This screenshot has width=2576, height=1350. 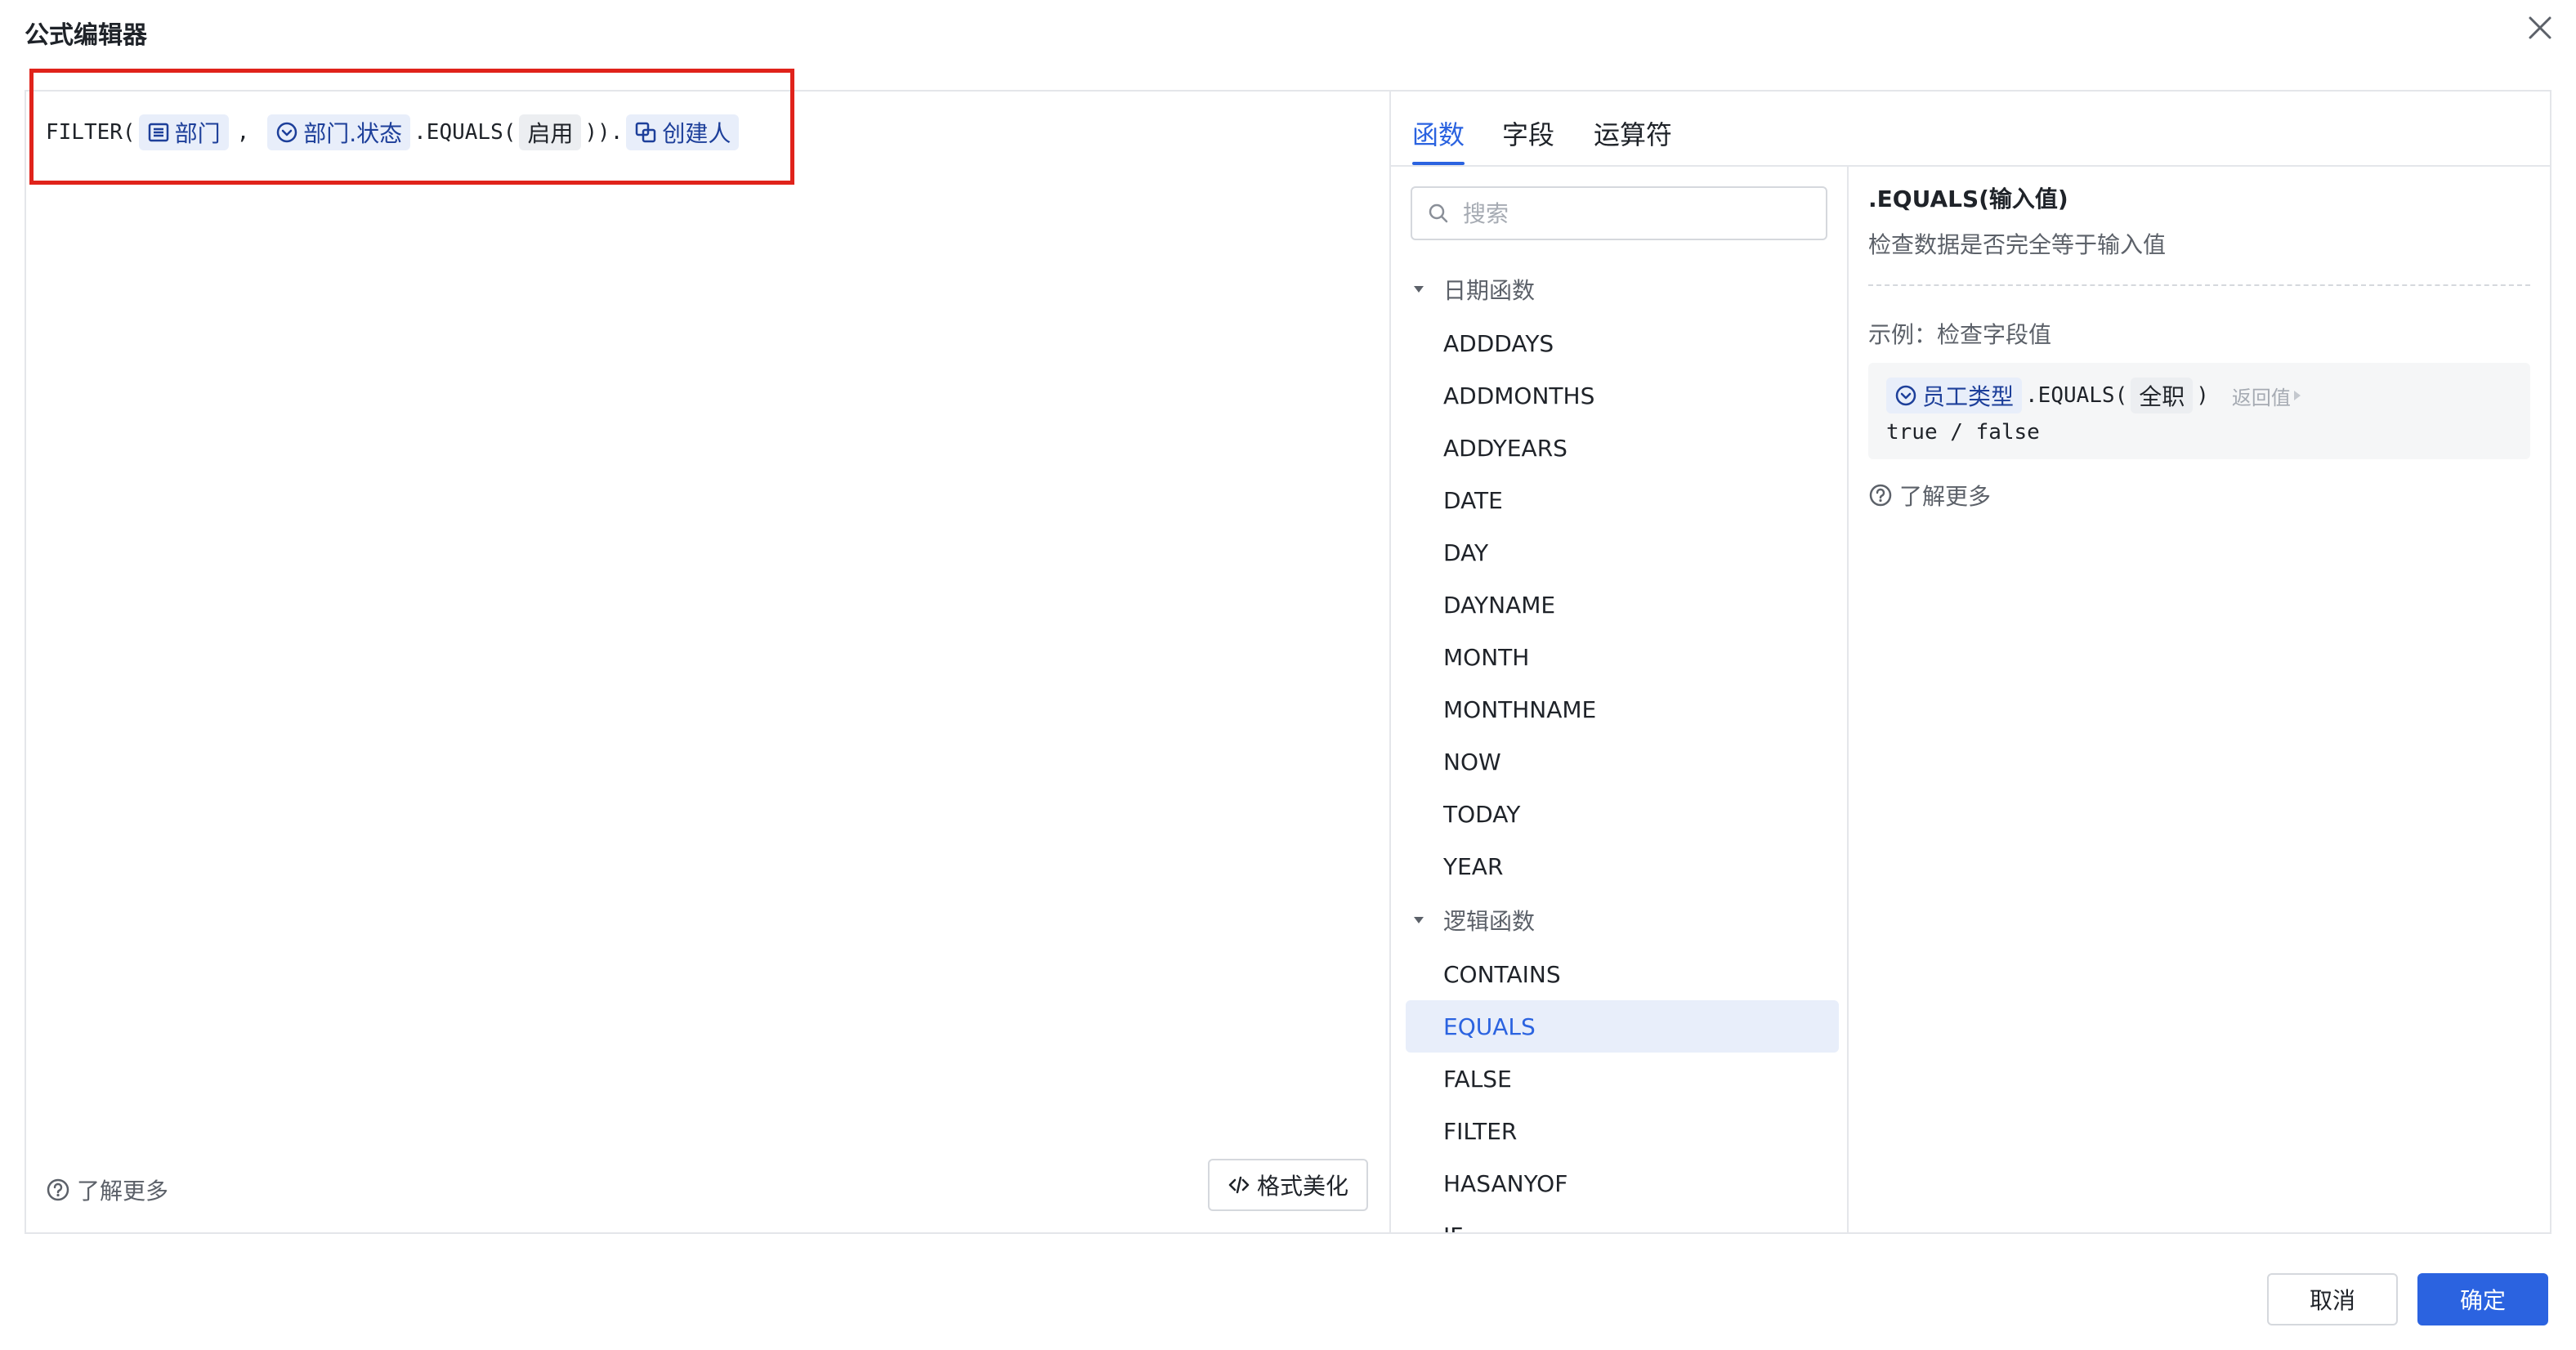 I want to click on search-input, so click(x=1634, y=213).